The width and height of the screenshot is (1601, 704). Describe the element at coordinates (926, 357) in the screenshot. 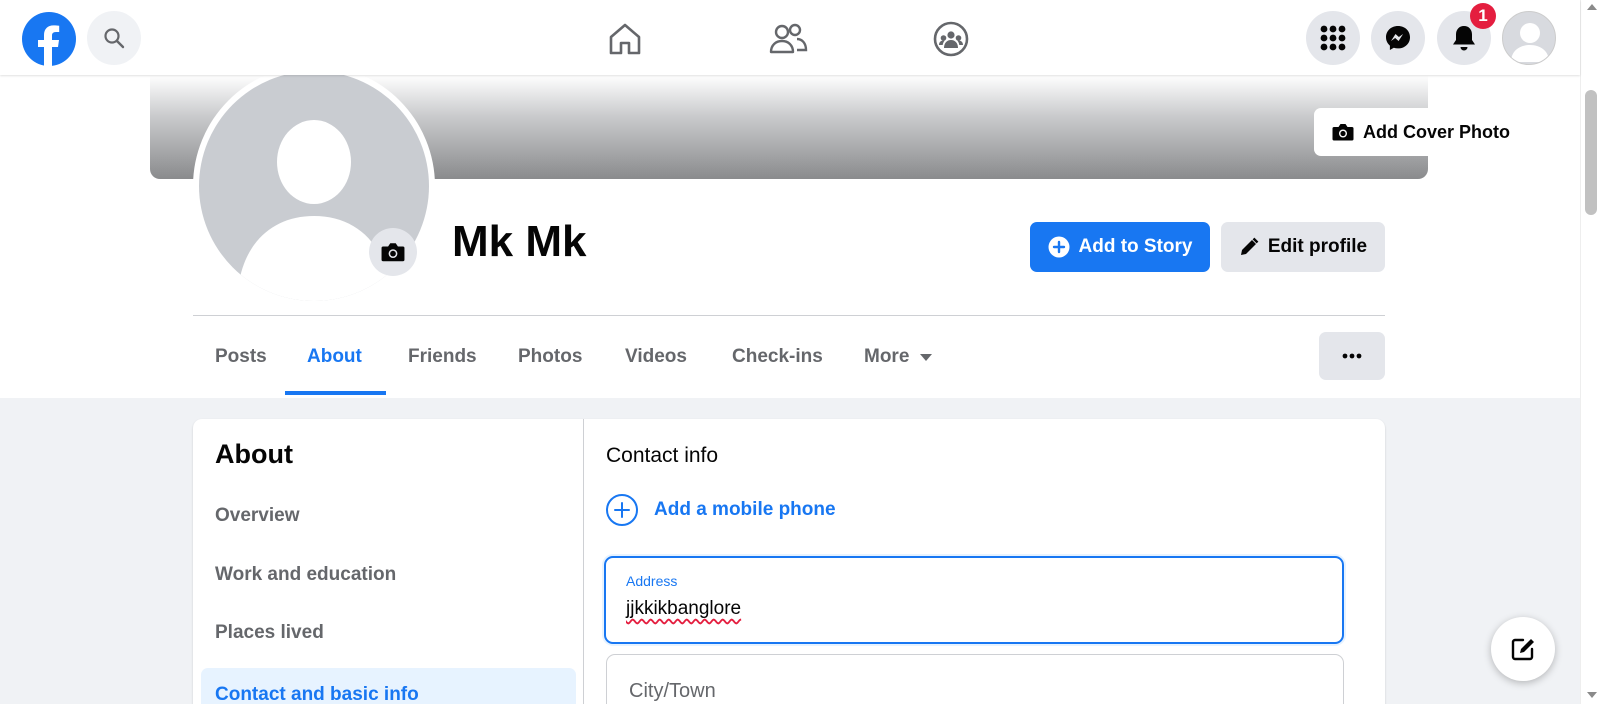

I see `caret-down-icon` at that location.